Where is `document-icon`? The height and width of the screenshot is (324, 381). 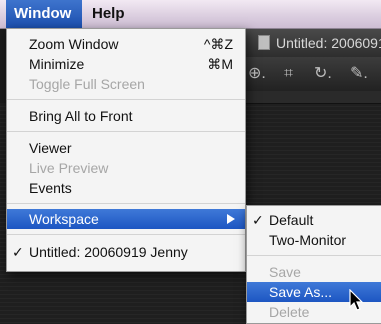
document-icon is located at coordinates (264, 42).